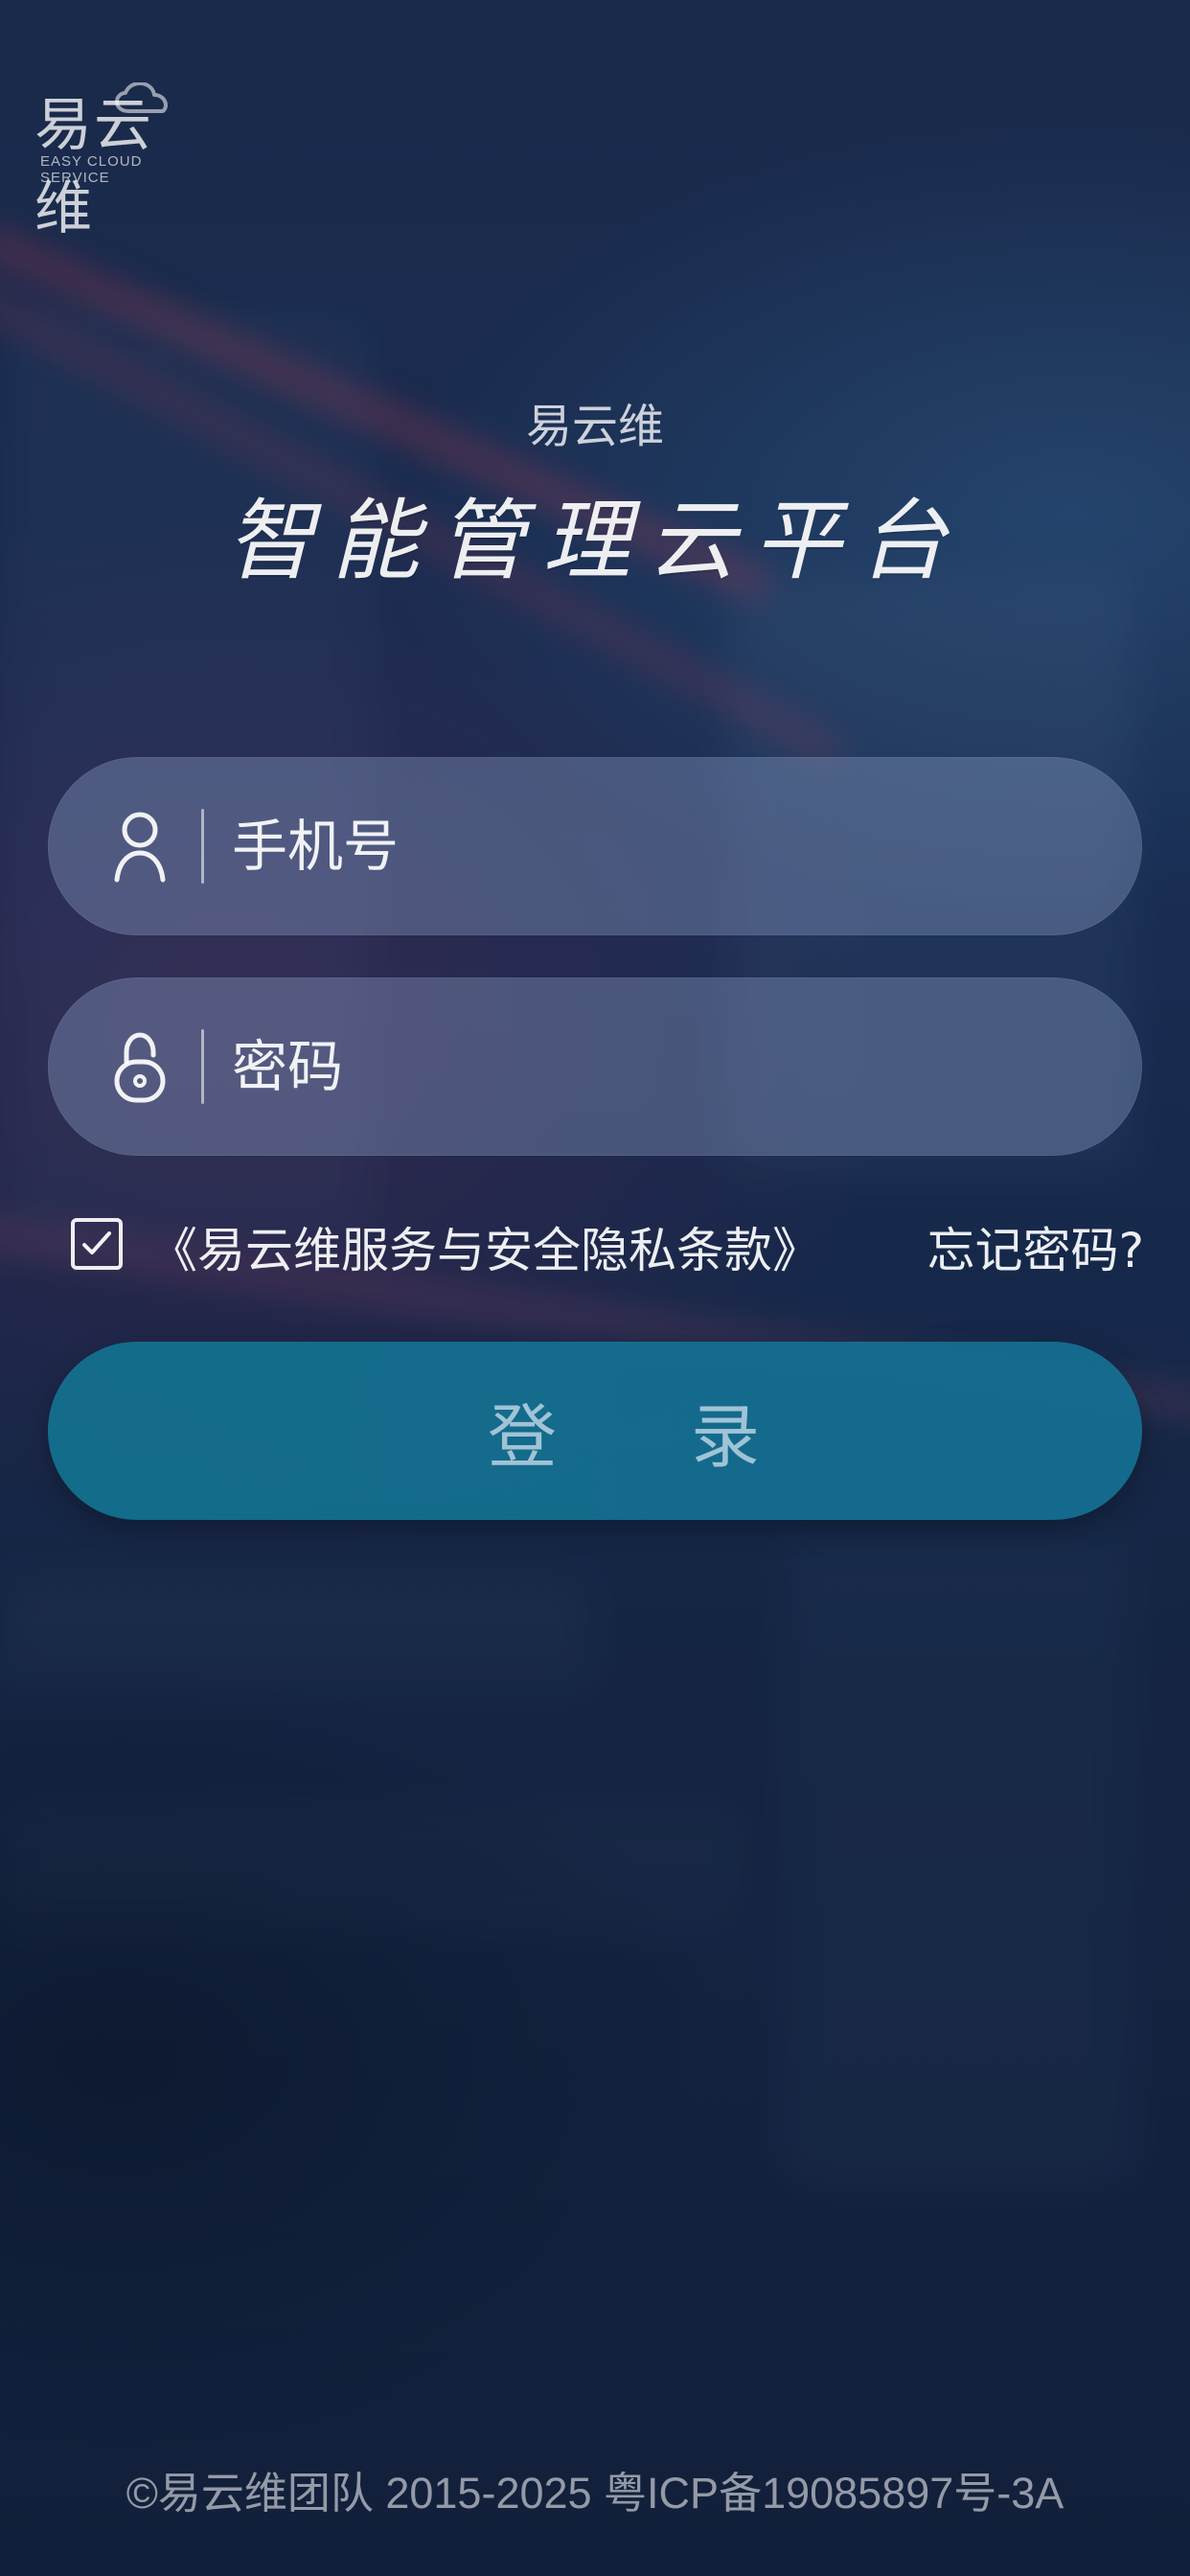  I want to click on user-icon, so click(140, 847).